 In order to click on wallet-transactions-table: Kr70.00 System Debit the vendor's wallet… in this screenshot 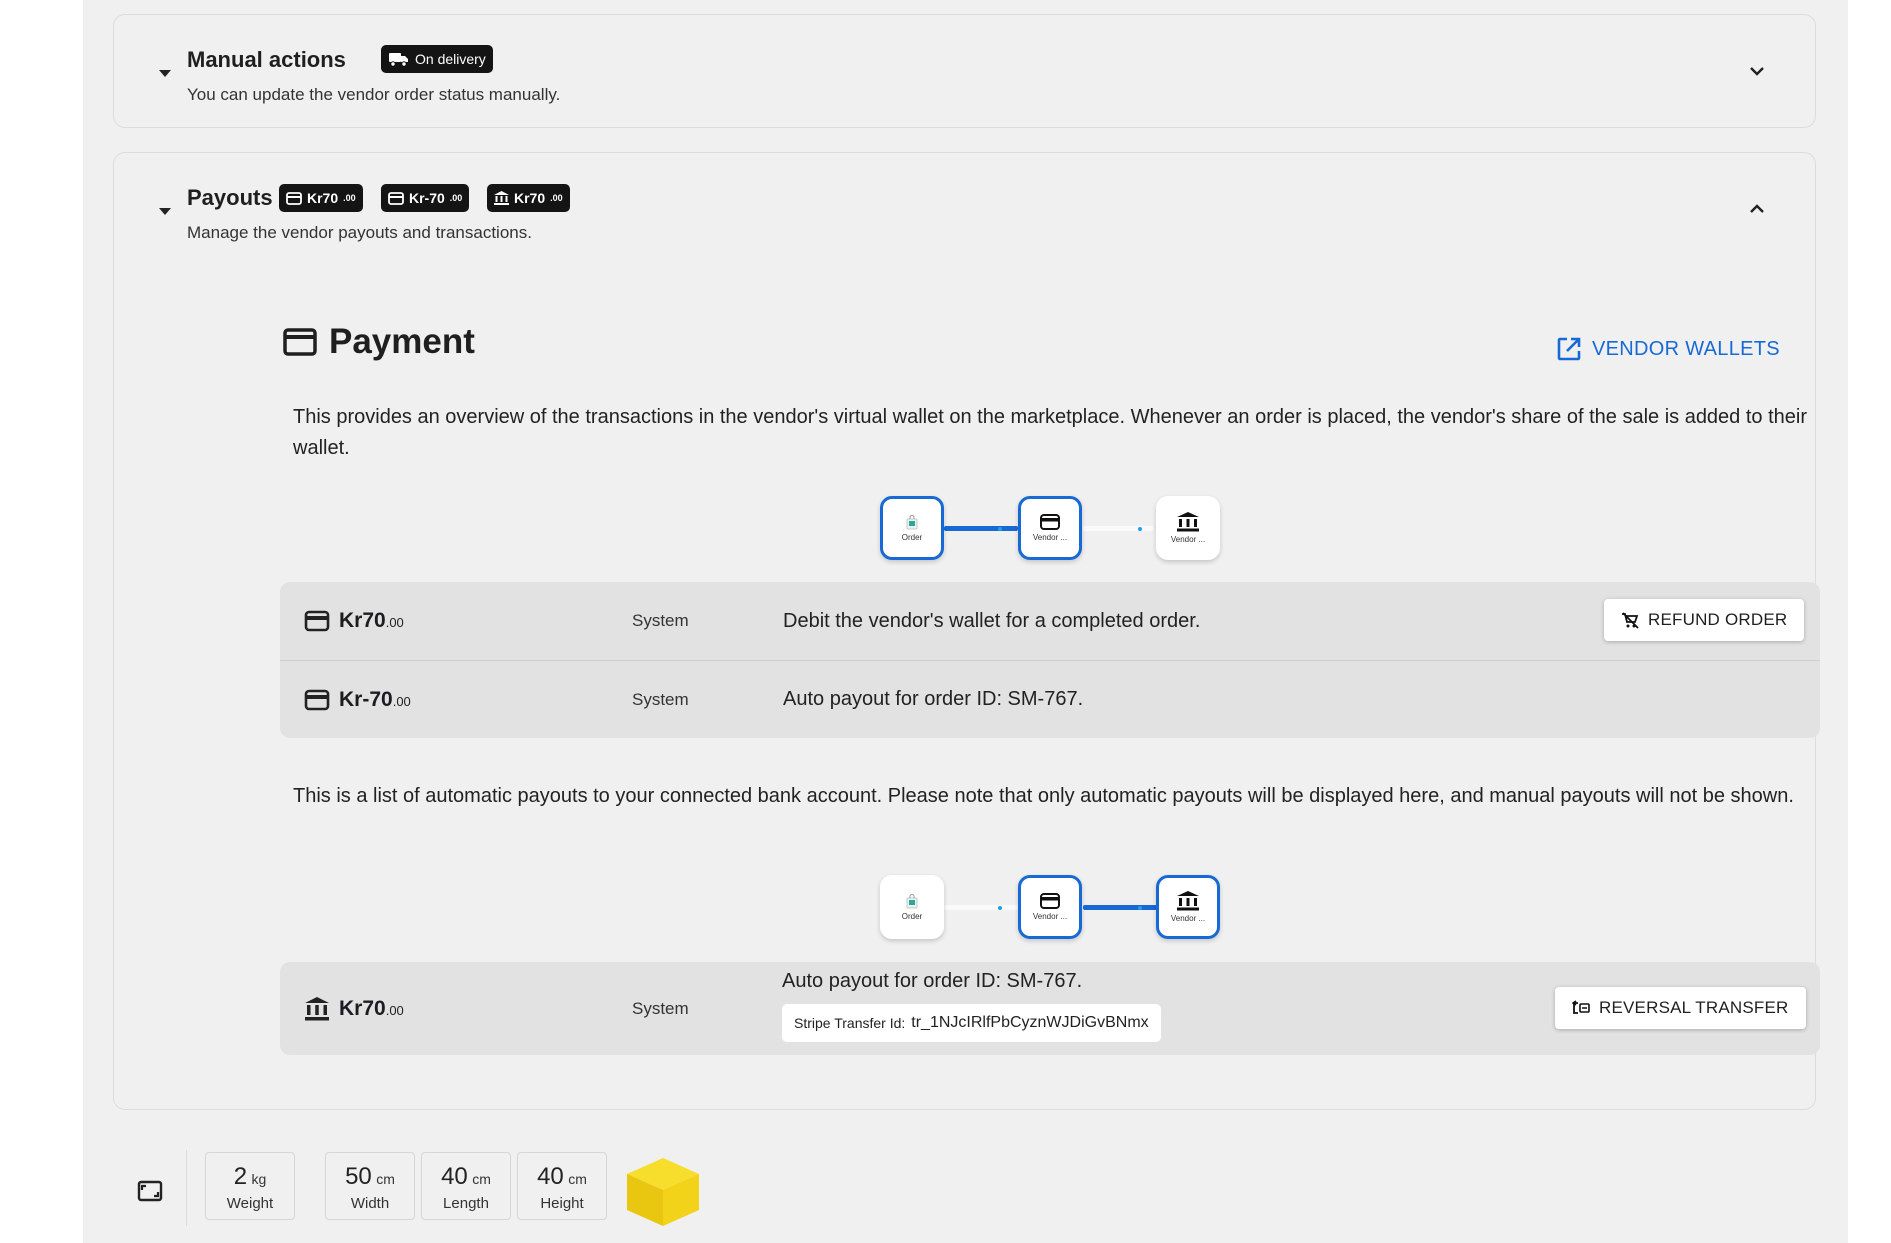, I will do `click(1050, 660)`.